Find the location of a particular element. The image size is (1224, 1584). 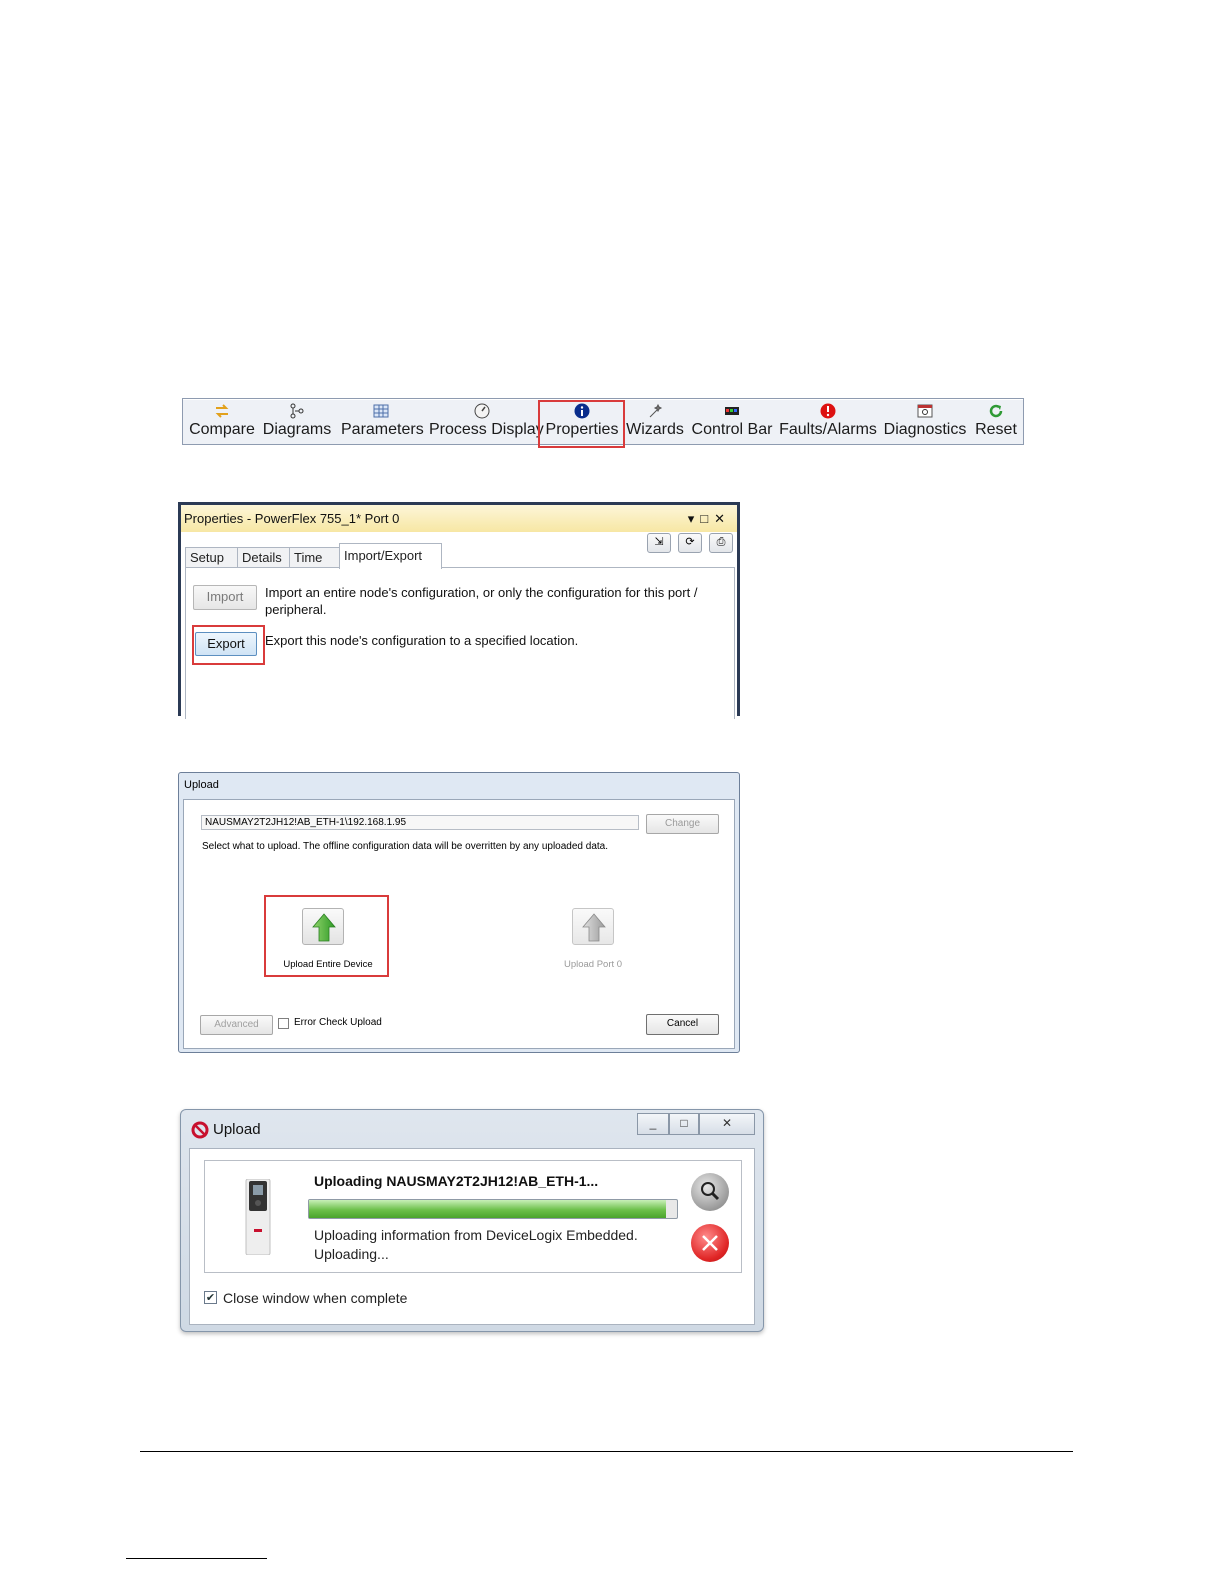

properties-title-bar: Properties - PowerFlex 755_1* Port 0 ▾□✕ is located at coordinates (459, 518).